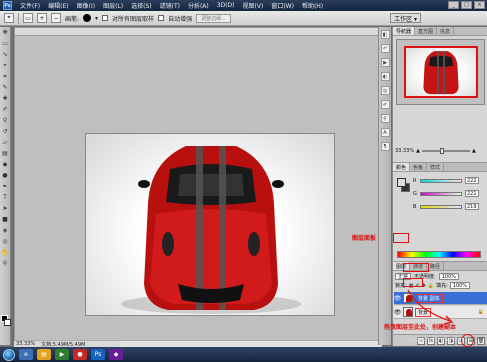 This screenshot has width=487, height=362. Describe the element at coordinates (80, 354) in the screenshot. I see `taskbar-app-icon: ●` at that location.